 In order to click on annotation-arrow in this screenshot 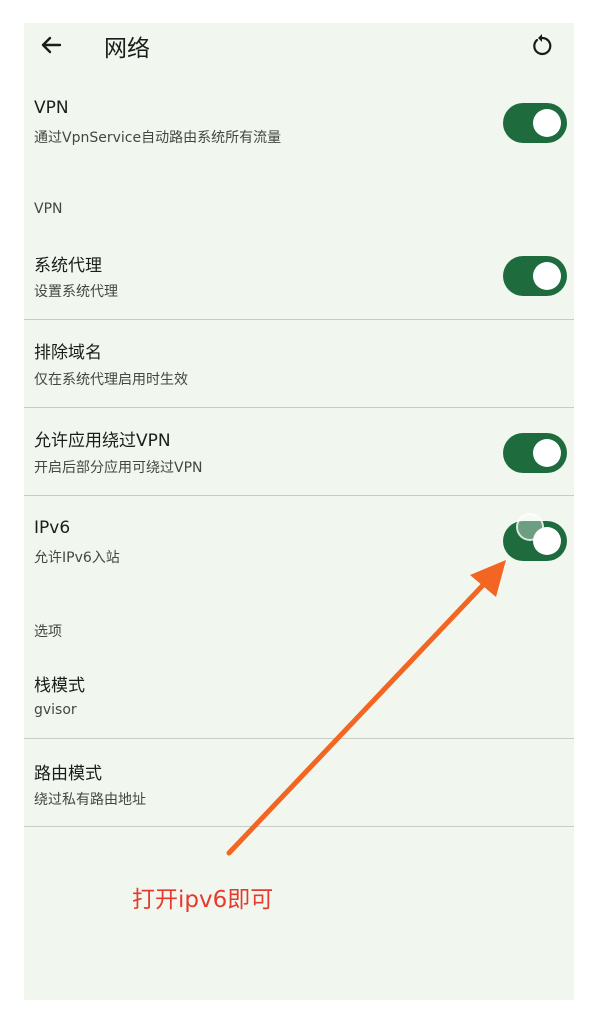, I will do `click(366, 708)`.